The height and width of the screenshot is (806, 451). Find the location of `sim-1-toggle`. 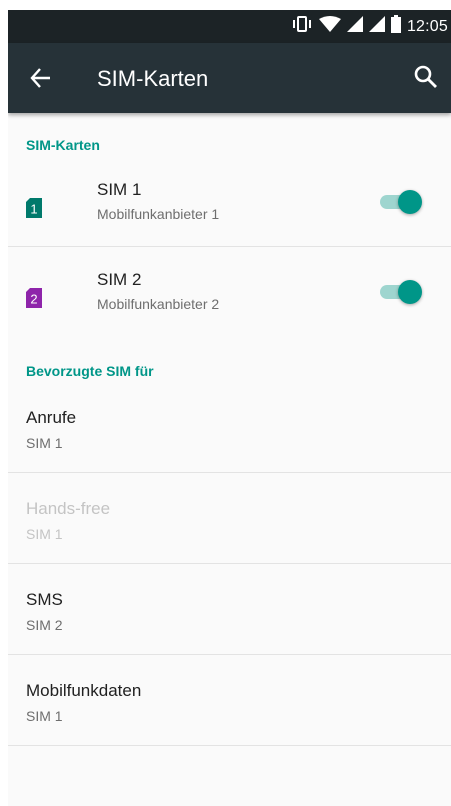

sim-1-toggle is located at coordinates (402, 201).